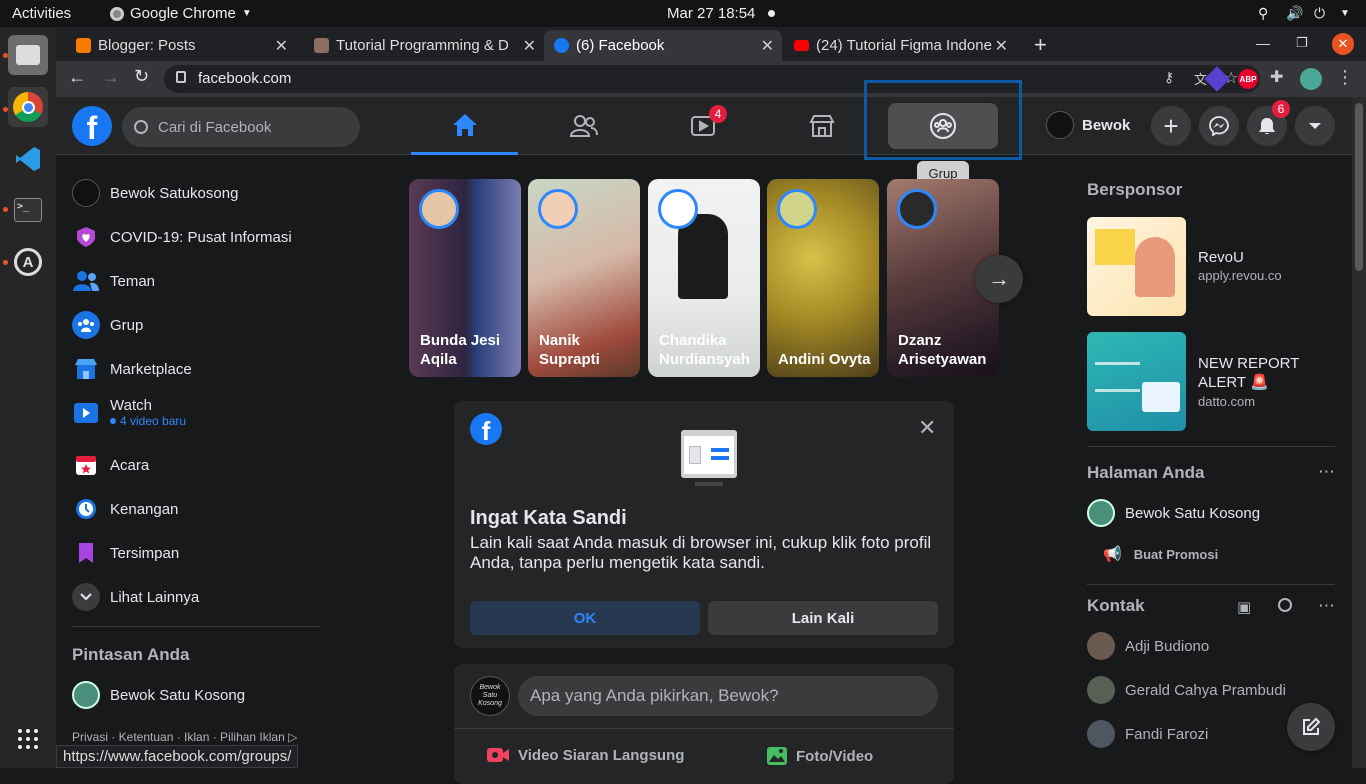  Describe the element at coordinates (107, 325) in the screenshot. I see `sidebar-item-groups: Grup` at that location.